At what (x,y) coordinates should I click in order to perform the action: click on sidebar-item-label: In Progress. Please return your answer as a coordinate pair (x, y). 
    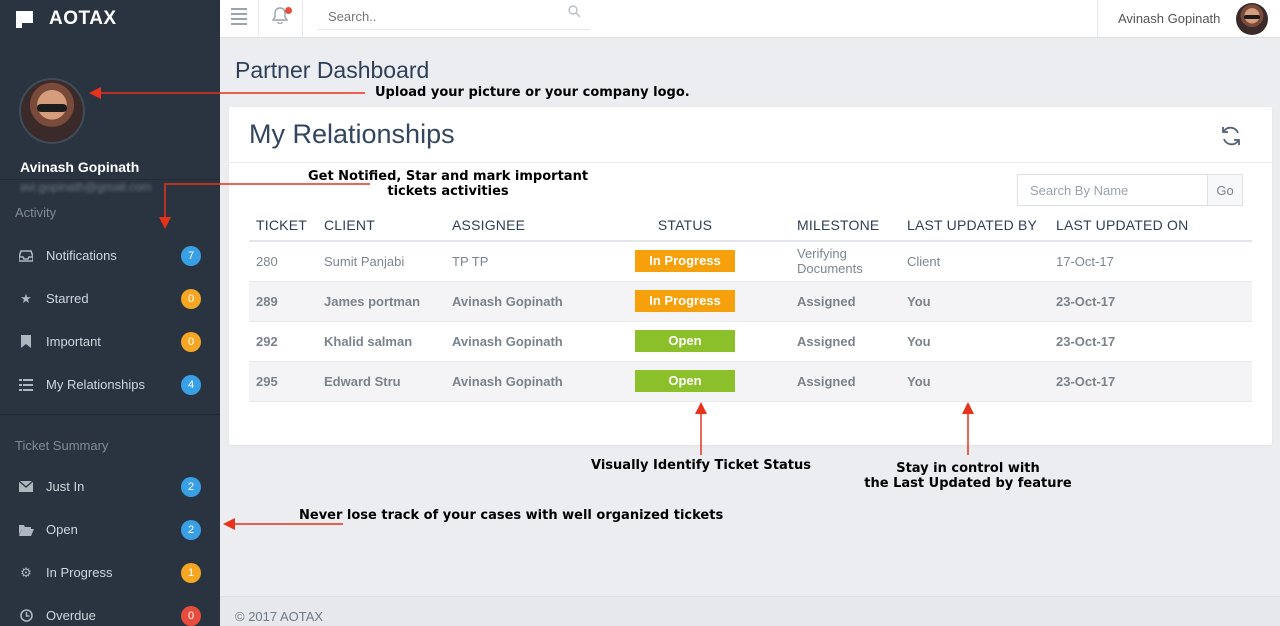
    Looking at the image, I should click on (79, 572).